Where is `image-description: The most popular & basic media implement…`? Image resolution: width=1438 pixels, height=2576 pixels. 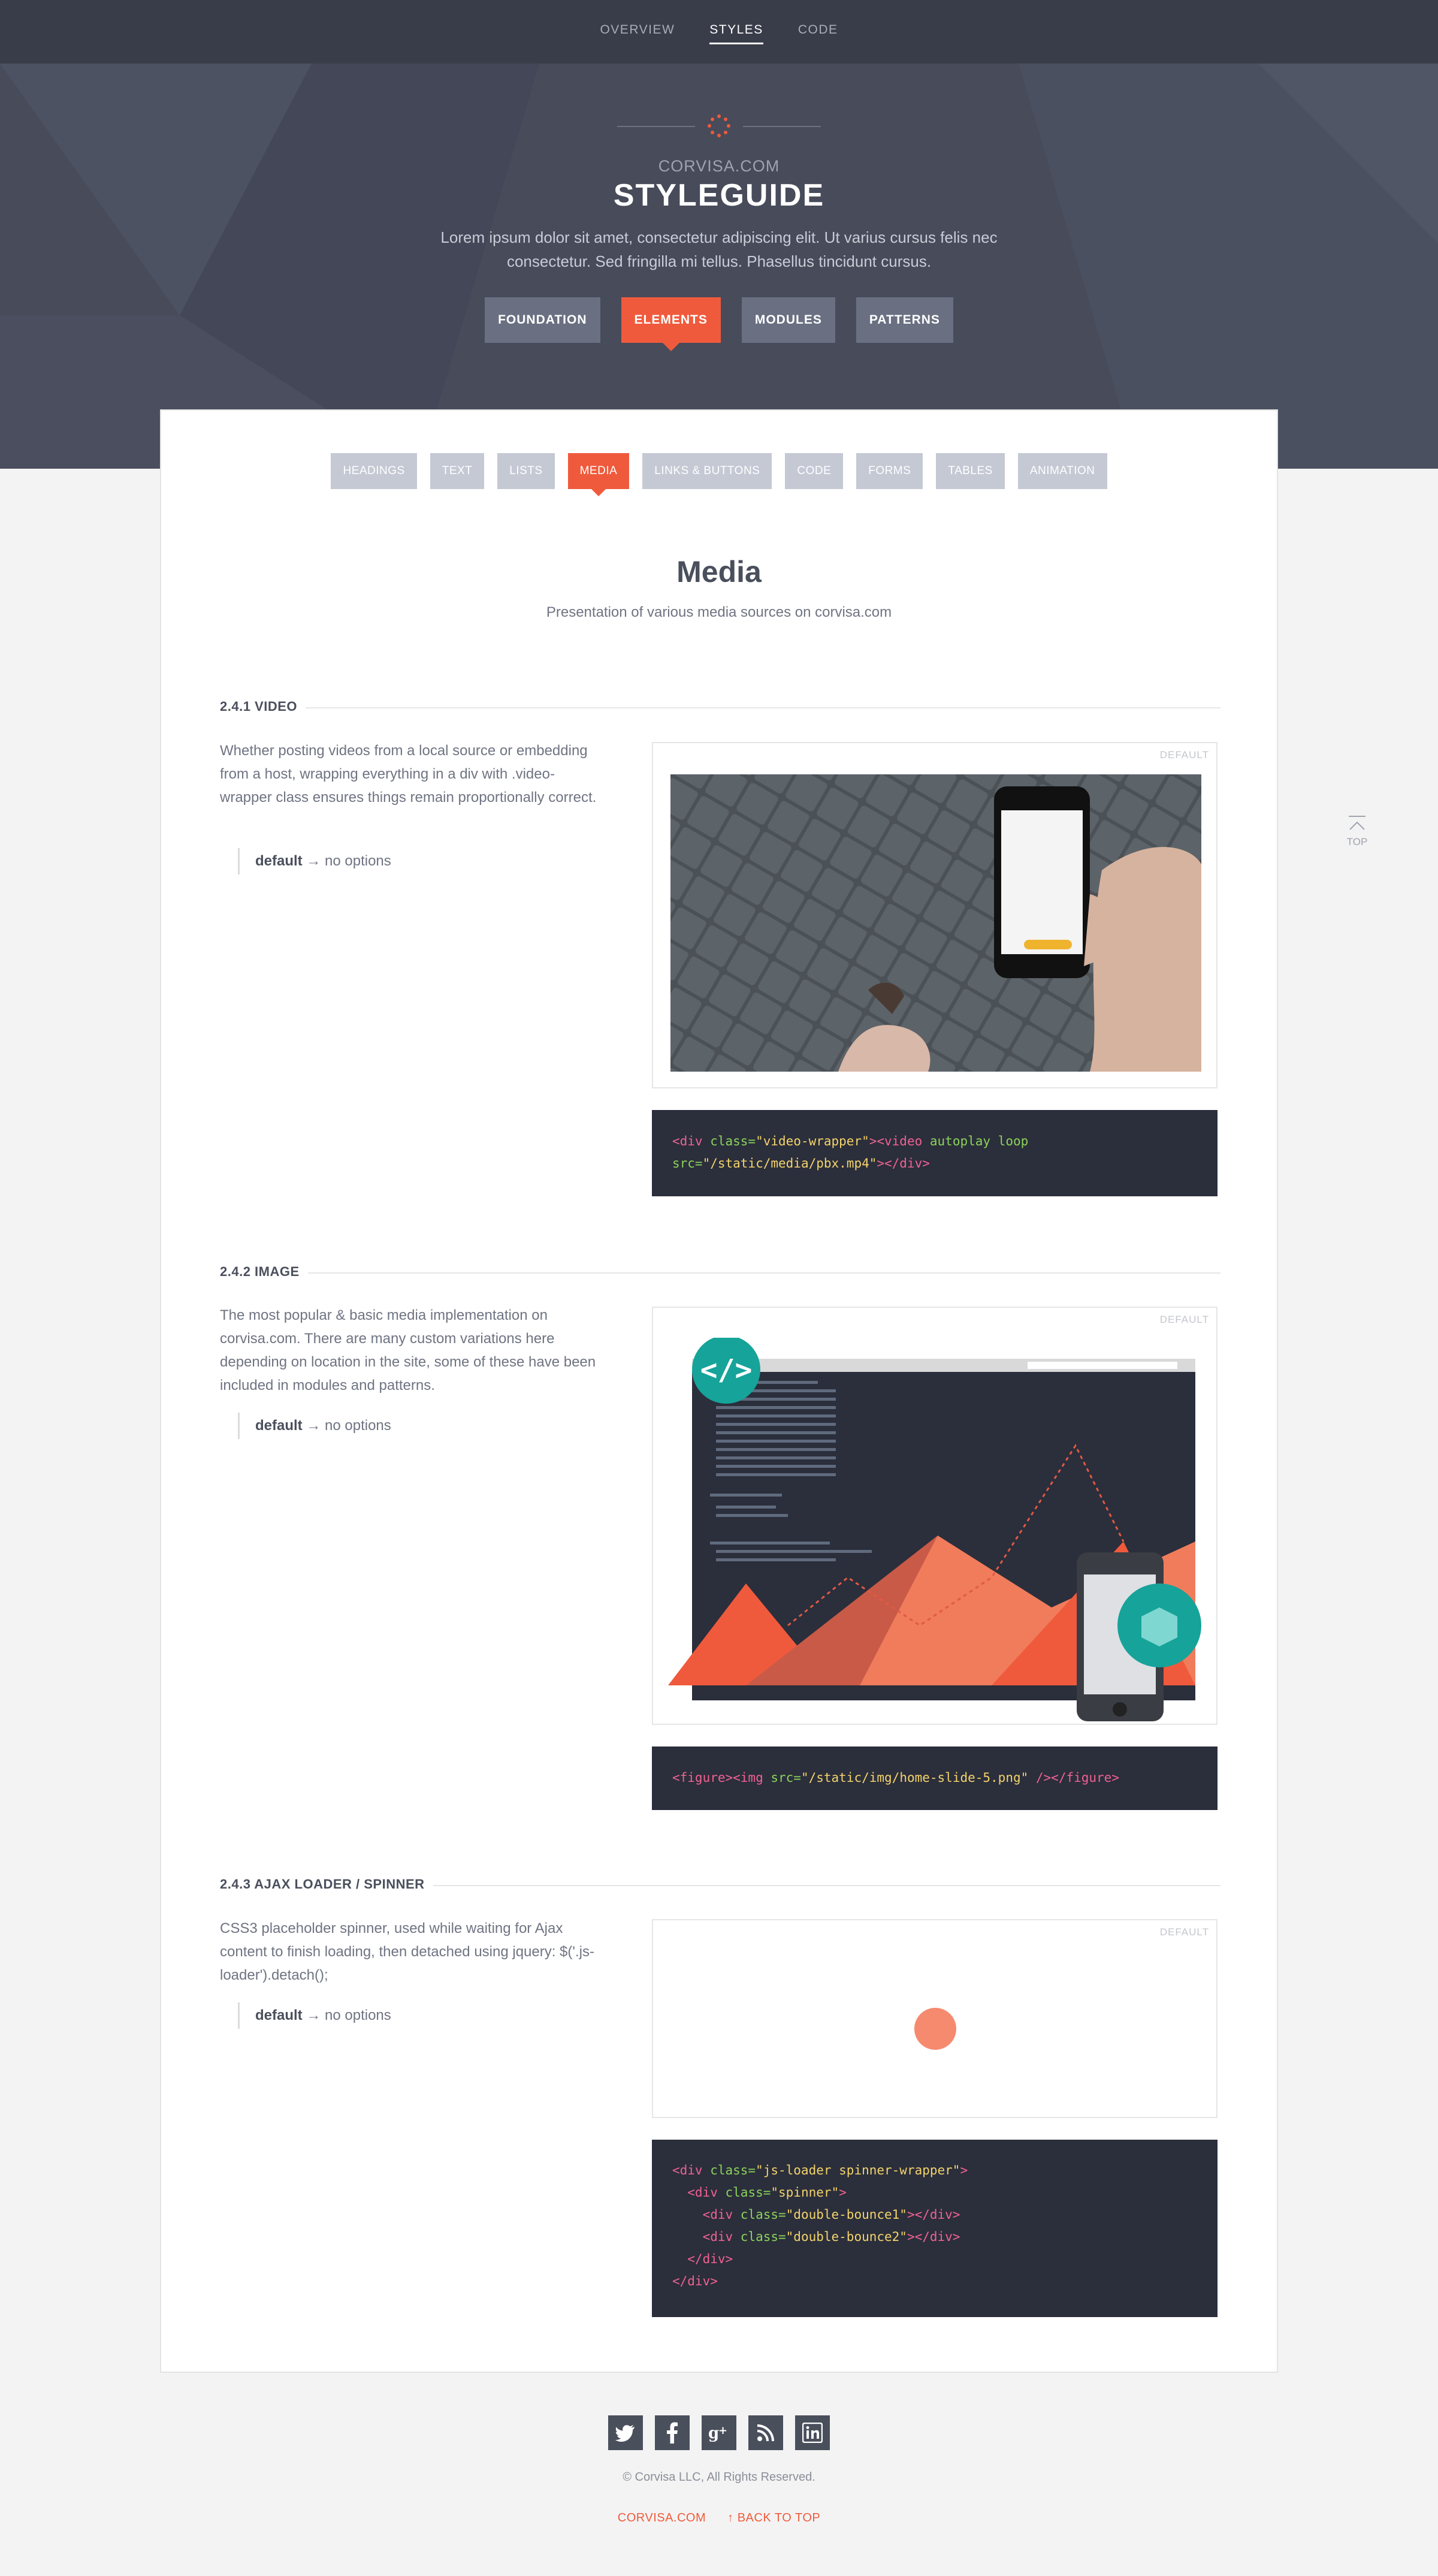
image-description: The most popular & basic media implement… is located at coordinates (408, 1350).